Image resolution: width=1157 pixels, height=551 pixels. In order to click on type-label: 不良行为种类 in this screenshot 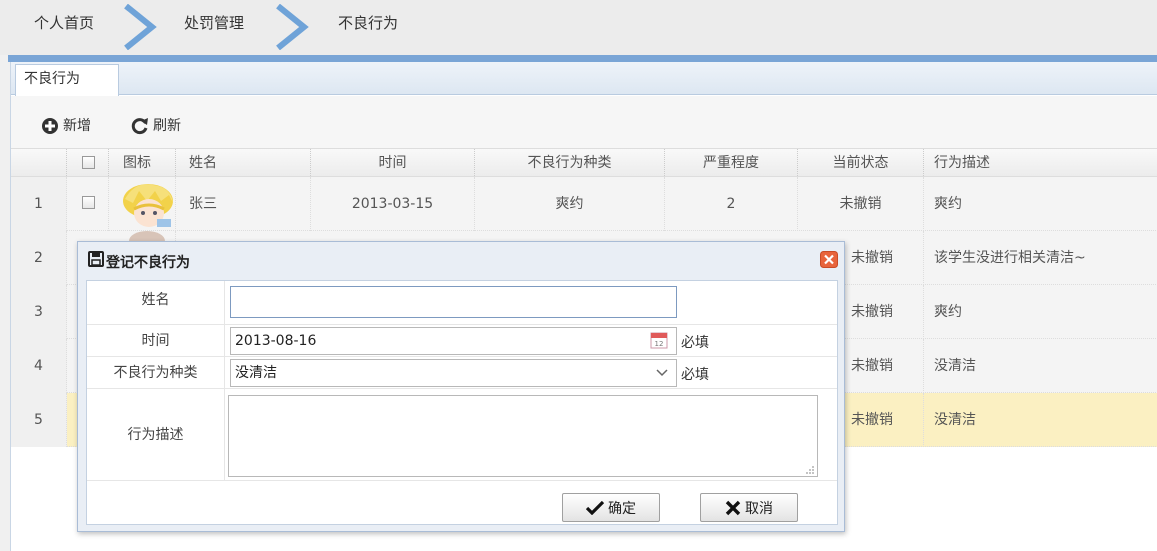, I will do `click(156, 373)`.